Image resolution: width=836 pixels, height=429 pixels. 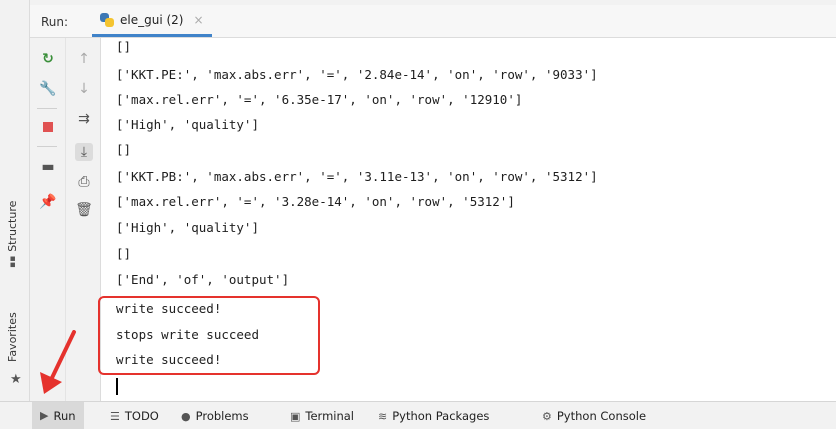 I want to click on bottom-tab-run: ▶ Run, so click(x=58, y=415).